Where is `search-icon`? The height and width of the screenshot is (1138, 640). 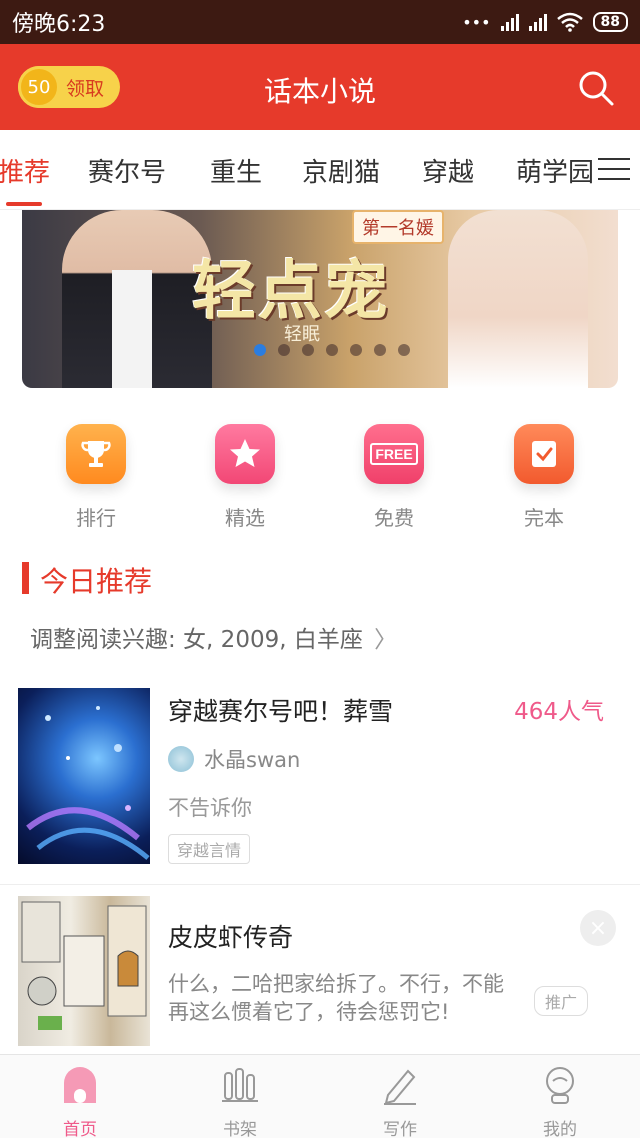
search-icon is located at coordinates (596, 88).